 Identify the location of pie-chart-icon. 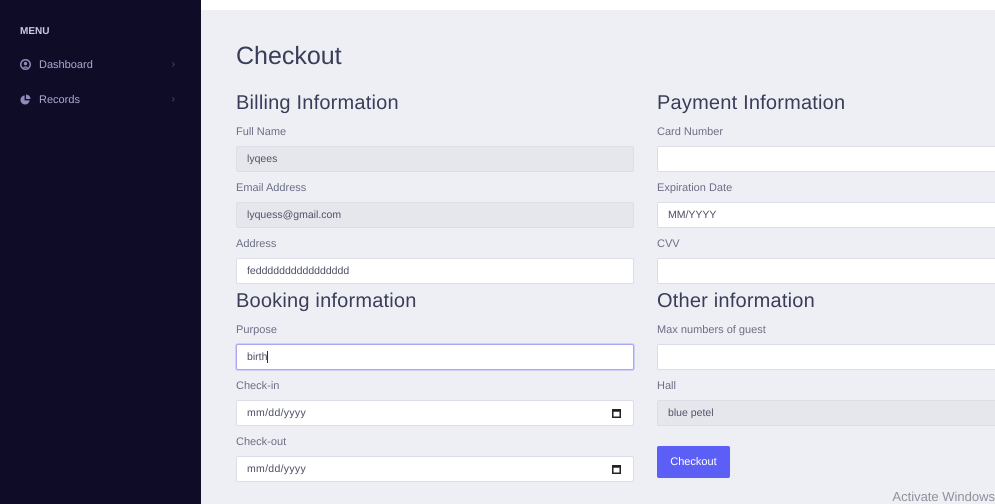
(25, 99).